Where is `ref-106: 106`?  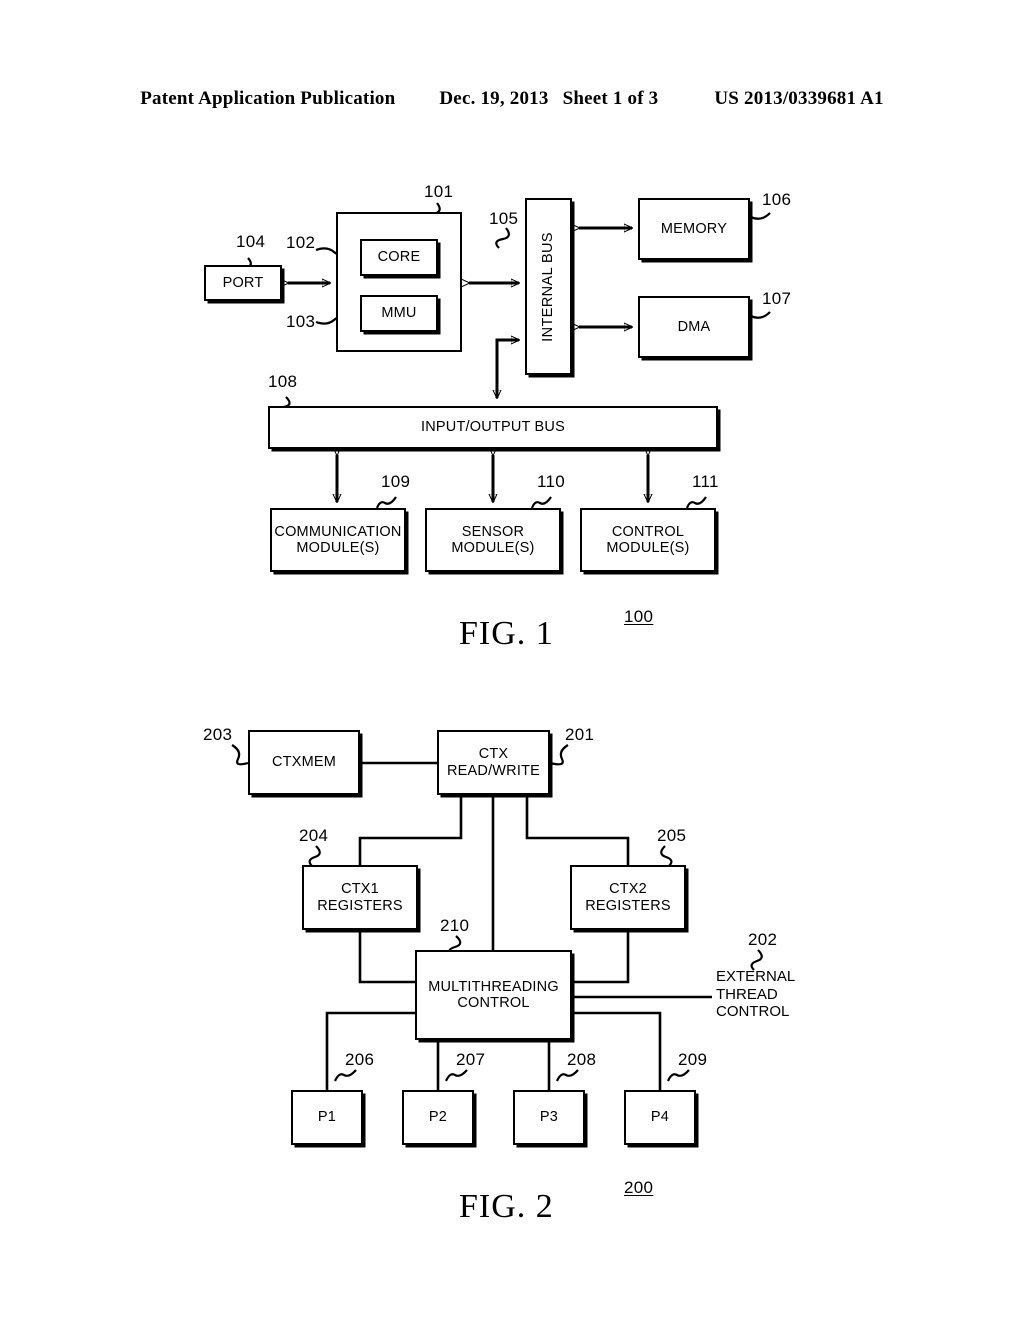
ref-106: 106 is located at coordinates (777, 199).